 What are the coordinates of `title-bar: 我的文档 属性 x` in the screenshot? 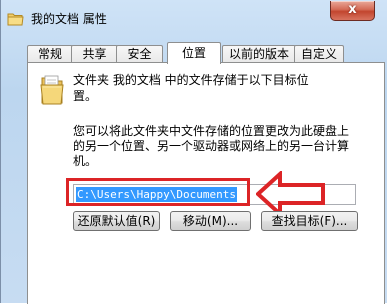 It's located at (194, 19).